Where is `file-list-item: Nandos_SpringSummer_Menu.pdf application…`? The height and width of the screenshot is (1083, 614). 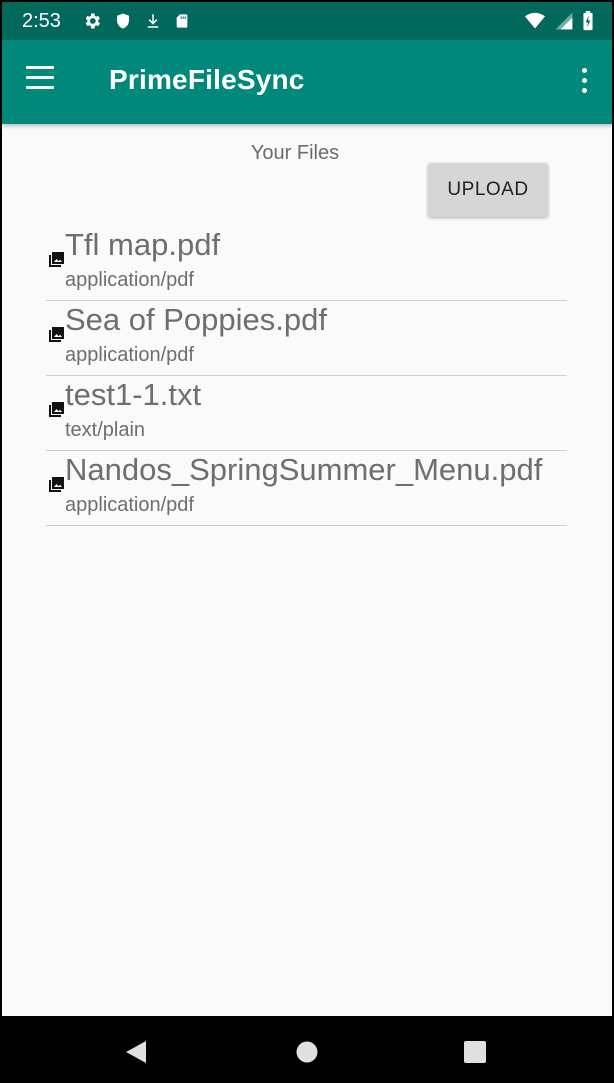
file-list-item: Nandos_SpringSummer_Menu.pdf application… is located at coordinates (306, 488).